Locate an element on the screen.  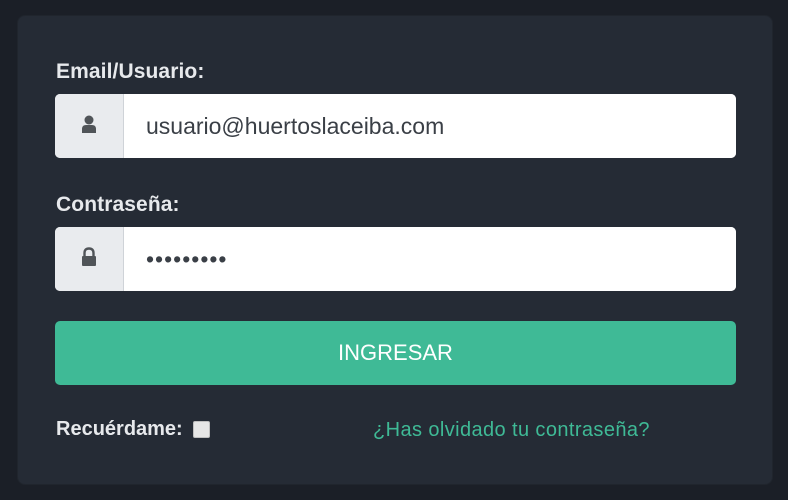
email-label: Email/Usuario: is located at coordinates (130, 71).